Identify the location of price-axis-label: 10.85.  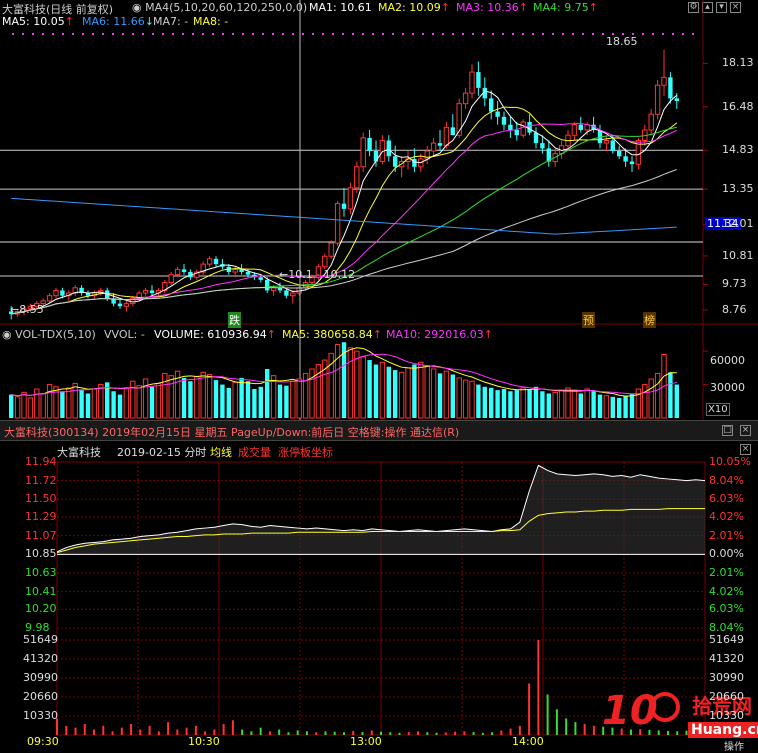
(41, 554).